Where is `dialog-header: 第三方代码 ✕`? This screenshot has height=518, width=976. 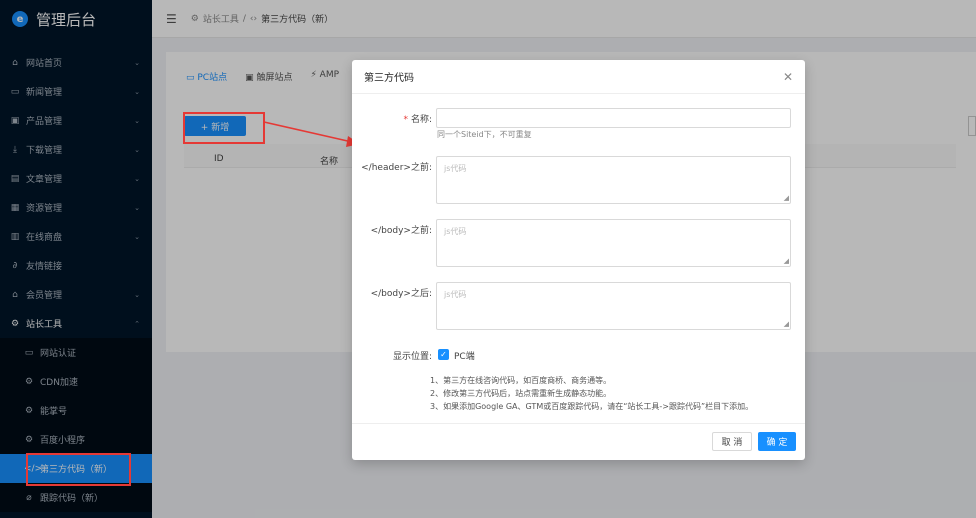
dialog-header: 第三方代码 ✕ is located at coordinates (578, 77).